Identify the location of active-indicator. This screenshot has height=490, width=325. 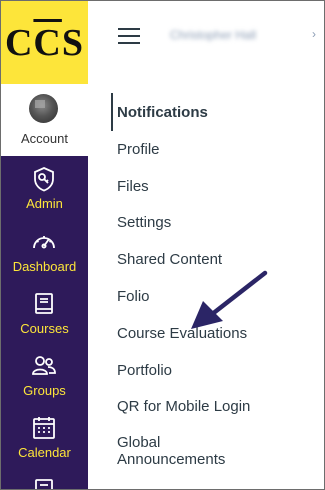
(112, 112).